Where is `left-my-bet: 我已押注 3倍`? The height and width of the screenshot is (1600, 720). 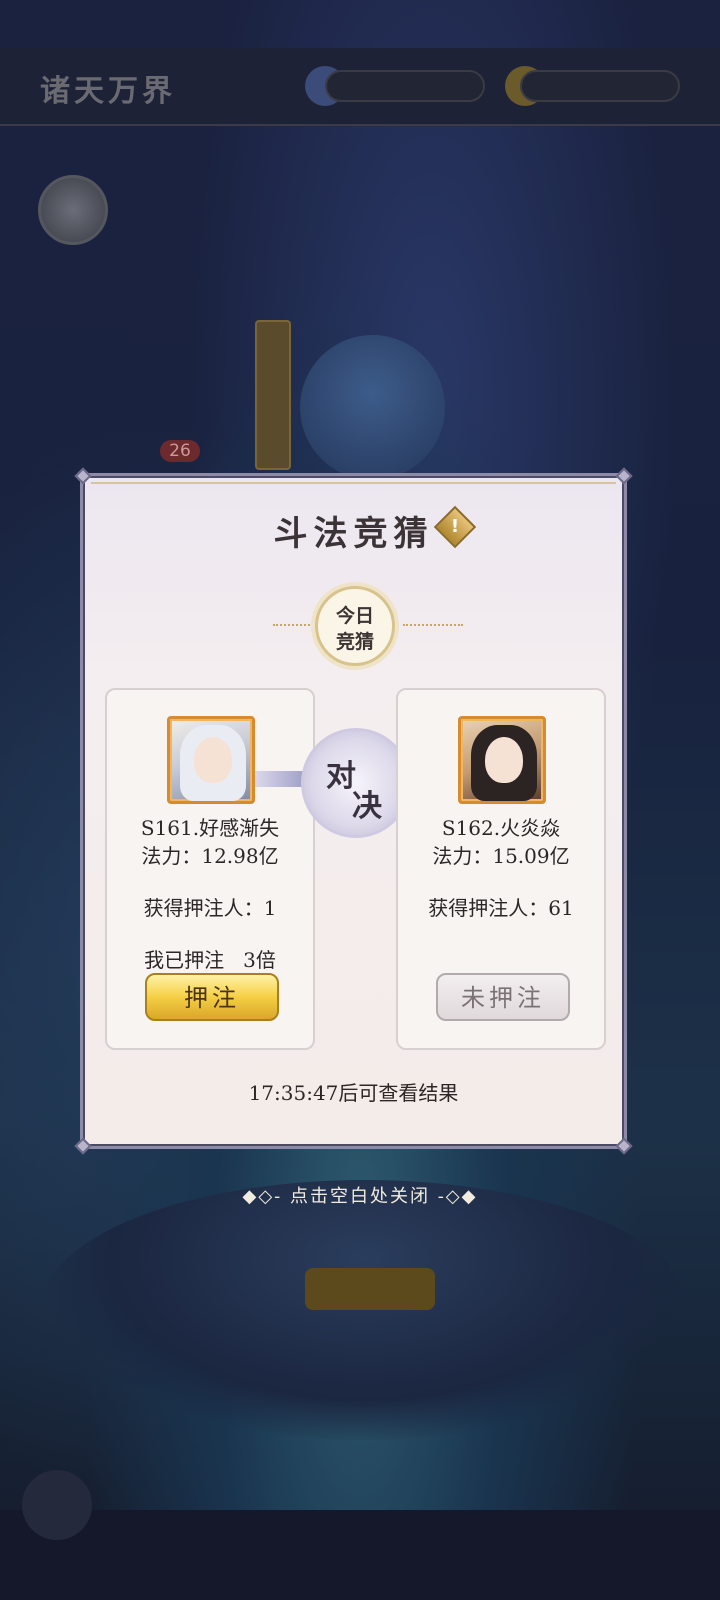 left-my-bet: 我已押注 3倍 is located at coordinates (210, 960).